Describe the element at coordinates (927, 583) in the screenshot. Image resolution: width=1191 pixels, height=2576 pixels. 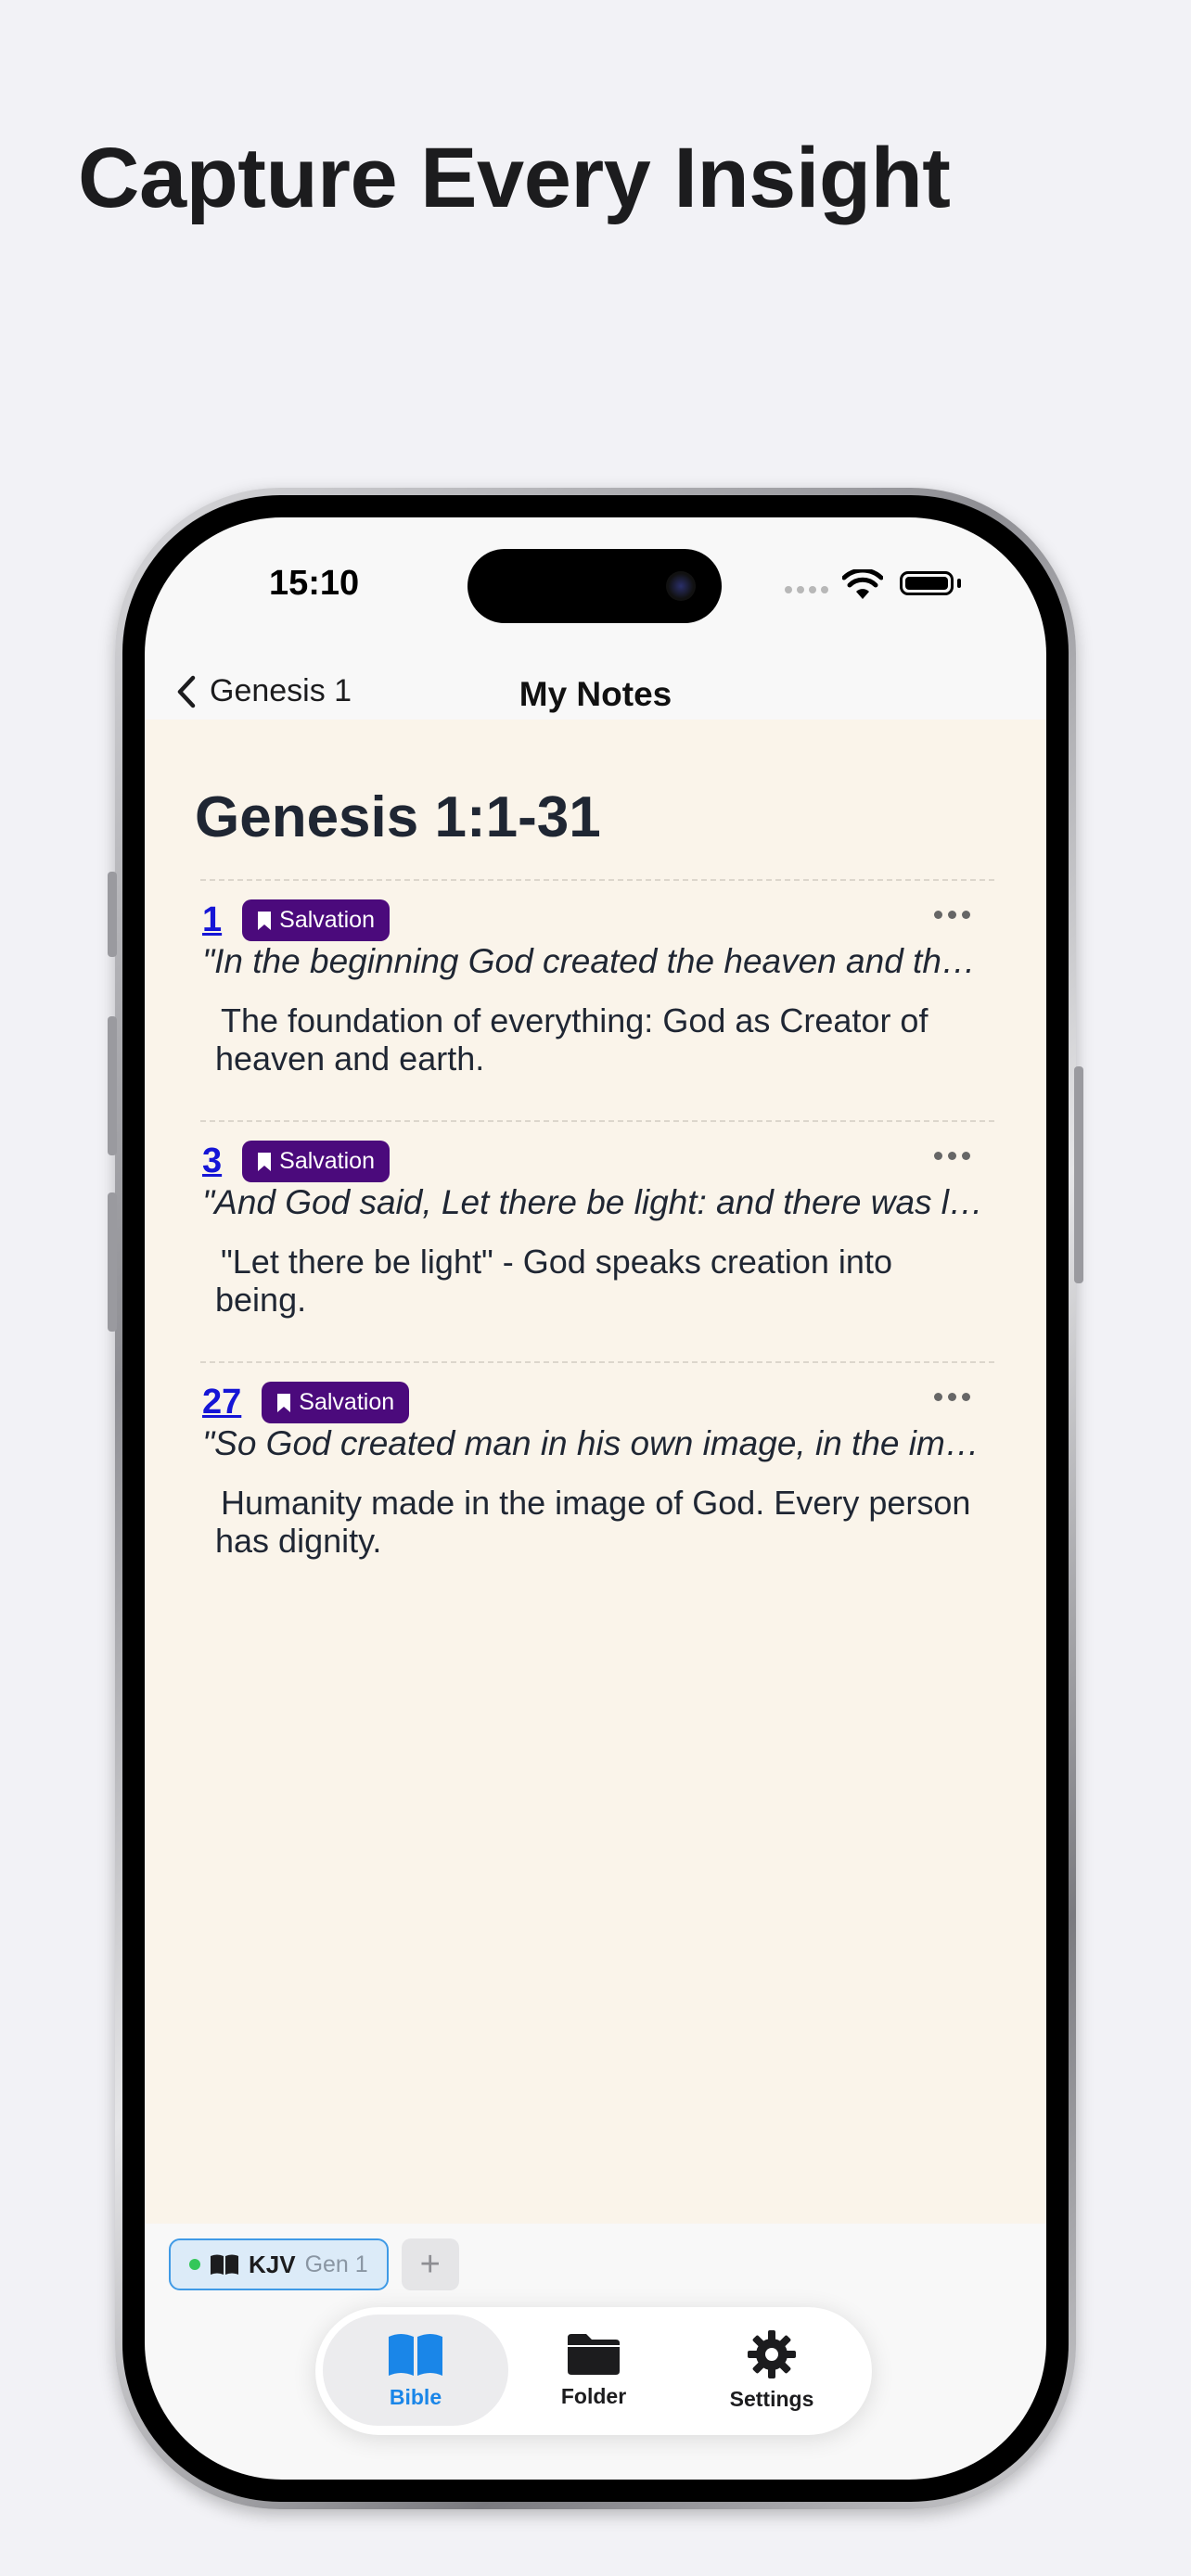
I see `battery-icon` at that location.